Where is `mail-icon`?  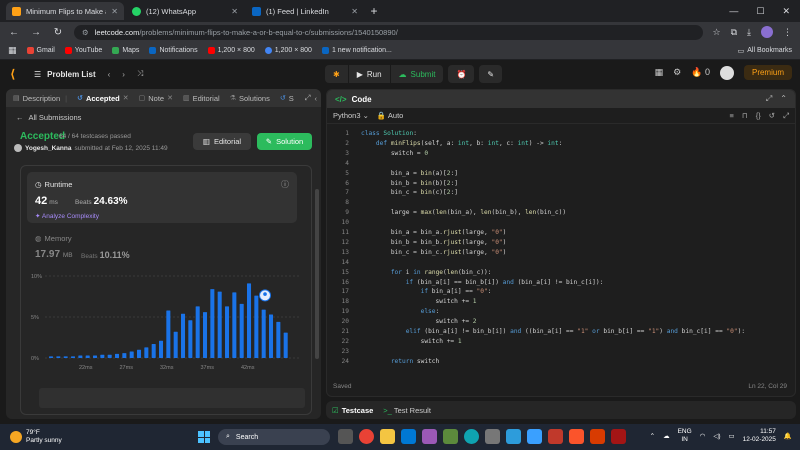 mail-icon is located at coordinates (408, 436).